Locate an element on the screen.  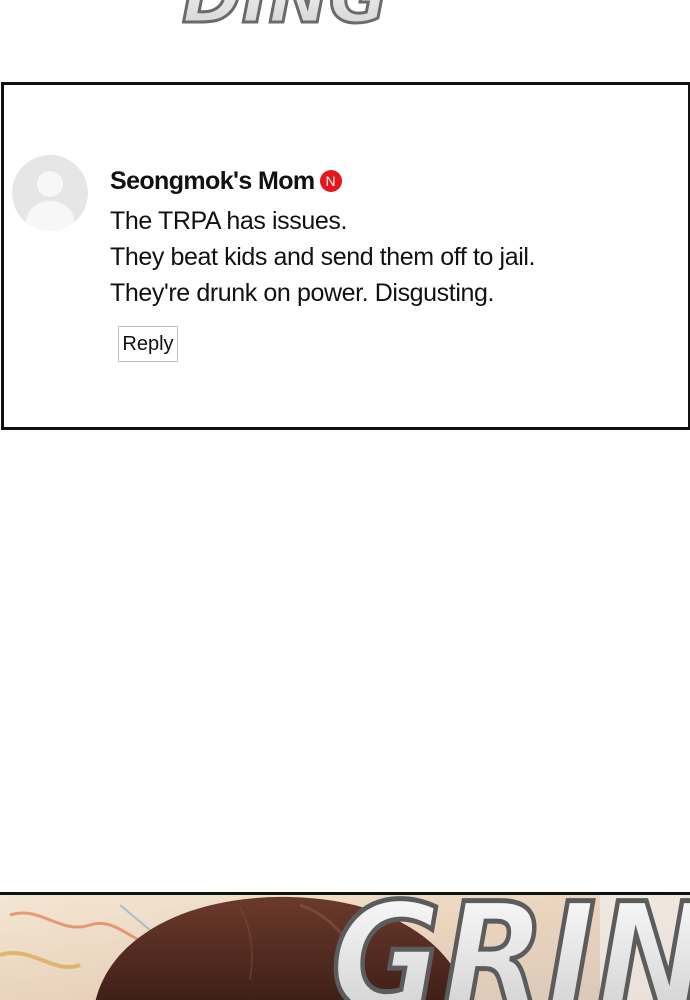
comic-panel-bottom is located at coordinates (345, 946).